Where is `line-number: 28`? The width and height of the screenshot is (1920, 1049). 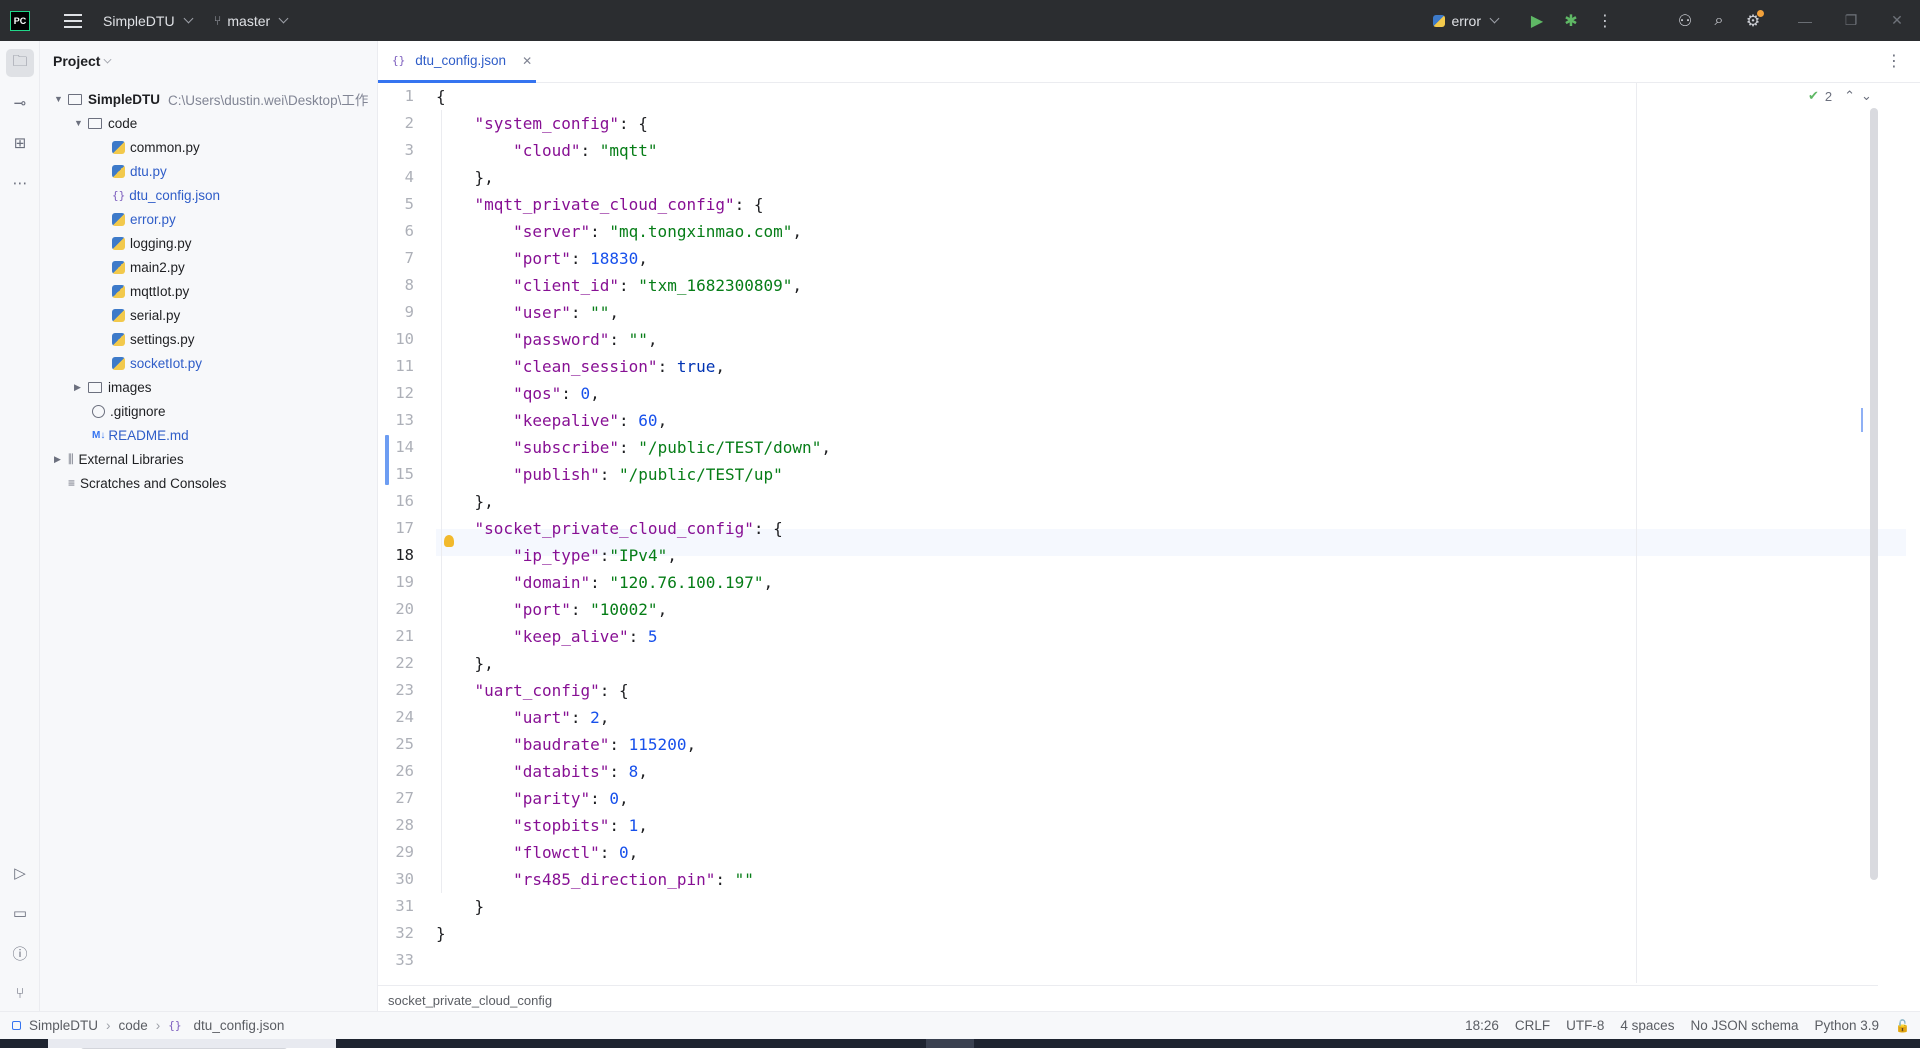 line-number: 28 is located at coordinates (396, 825).